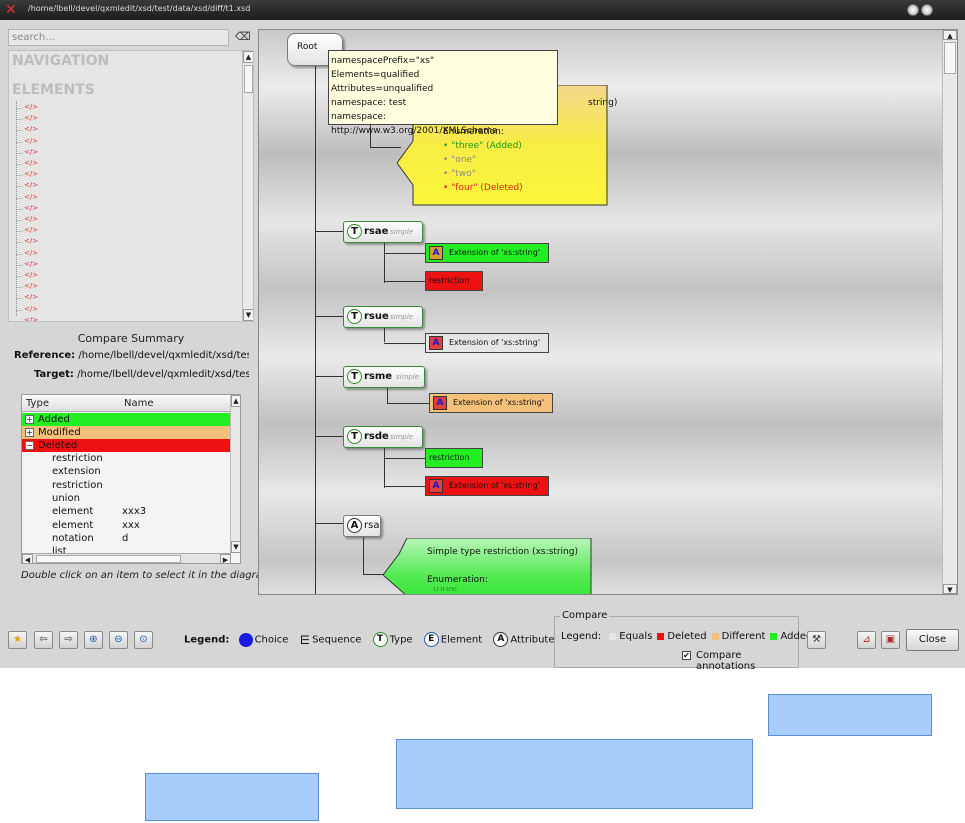 This screenshot has width=965, height=823. I want to click on row-name: xxx3, so click(134, 512).